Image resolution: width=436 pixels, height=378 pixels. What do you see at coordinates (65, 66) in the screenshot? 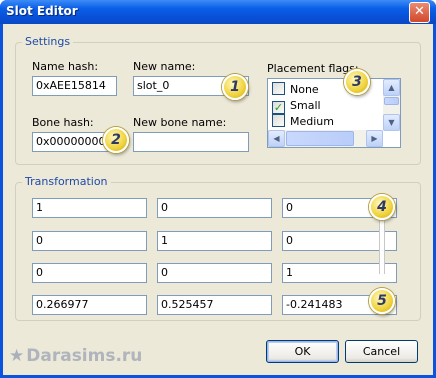
I see `name-hash-label: Name hash:` at bounding box center [65, 66].